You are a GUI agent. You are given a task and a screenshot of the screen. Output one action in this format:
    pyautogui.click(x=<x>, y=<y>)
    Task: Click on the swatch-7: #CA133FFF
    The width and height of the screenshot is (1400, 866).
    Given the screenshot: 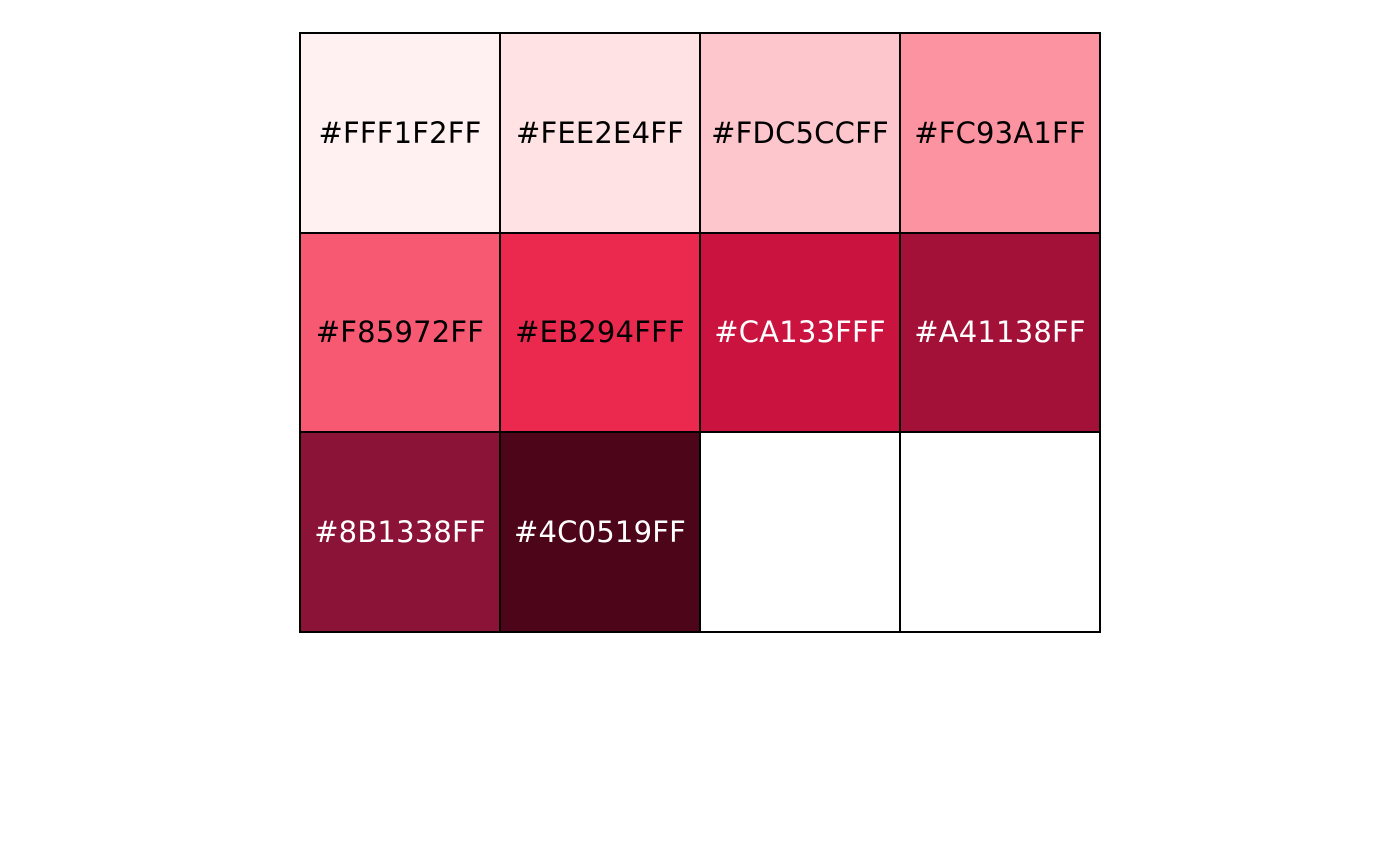 What is the action you would take?
    pyautogui.click(x=801, y=333)
    